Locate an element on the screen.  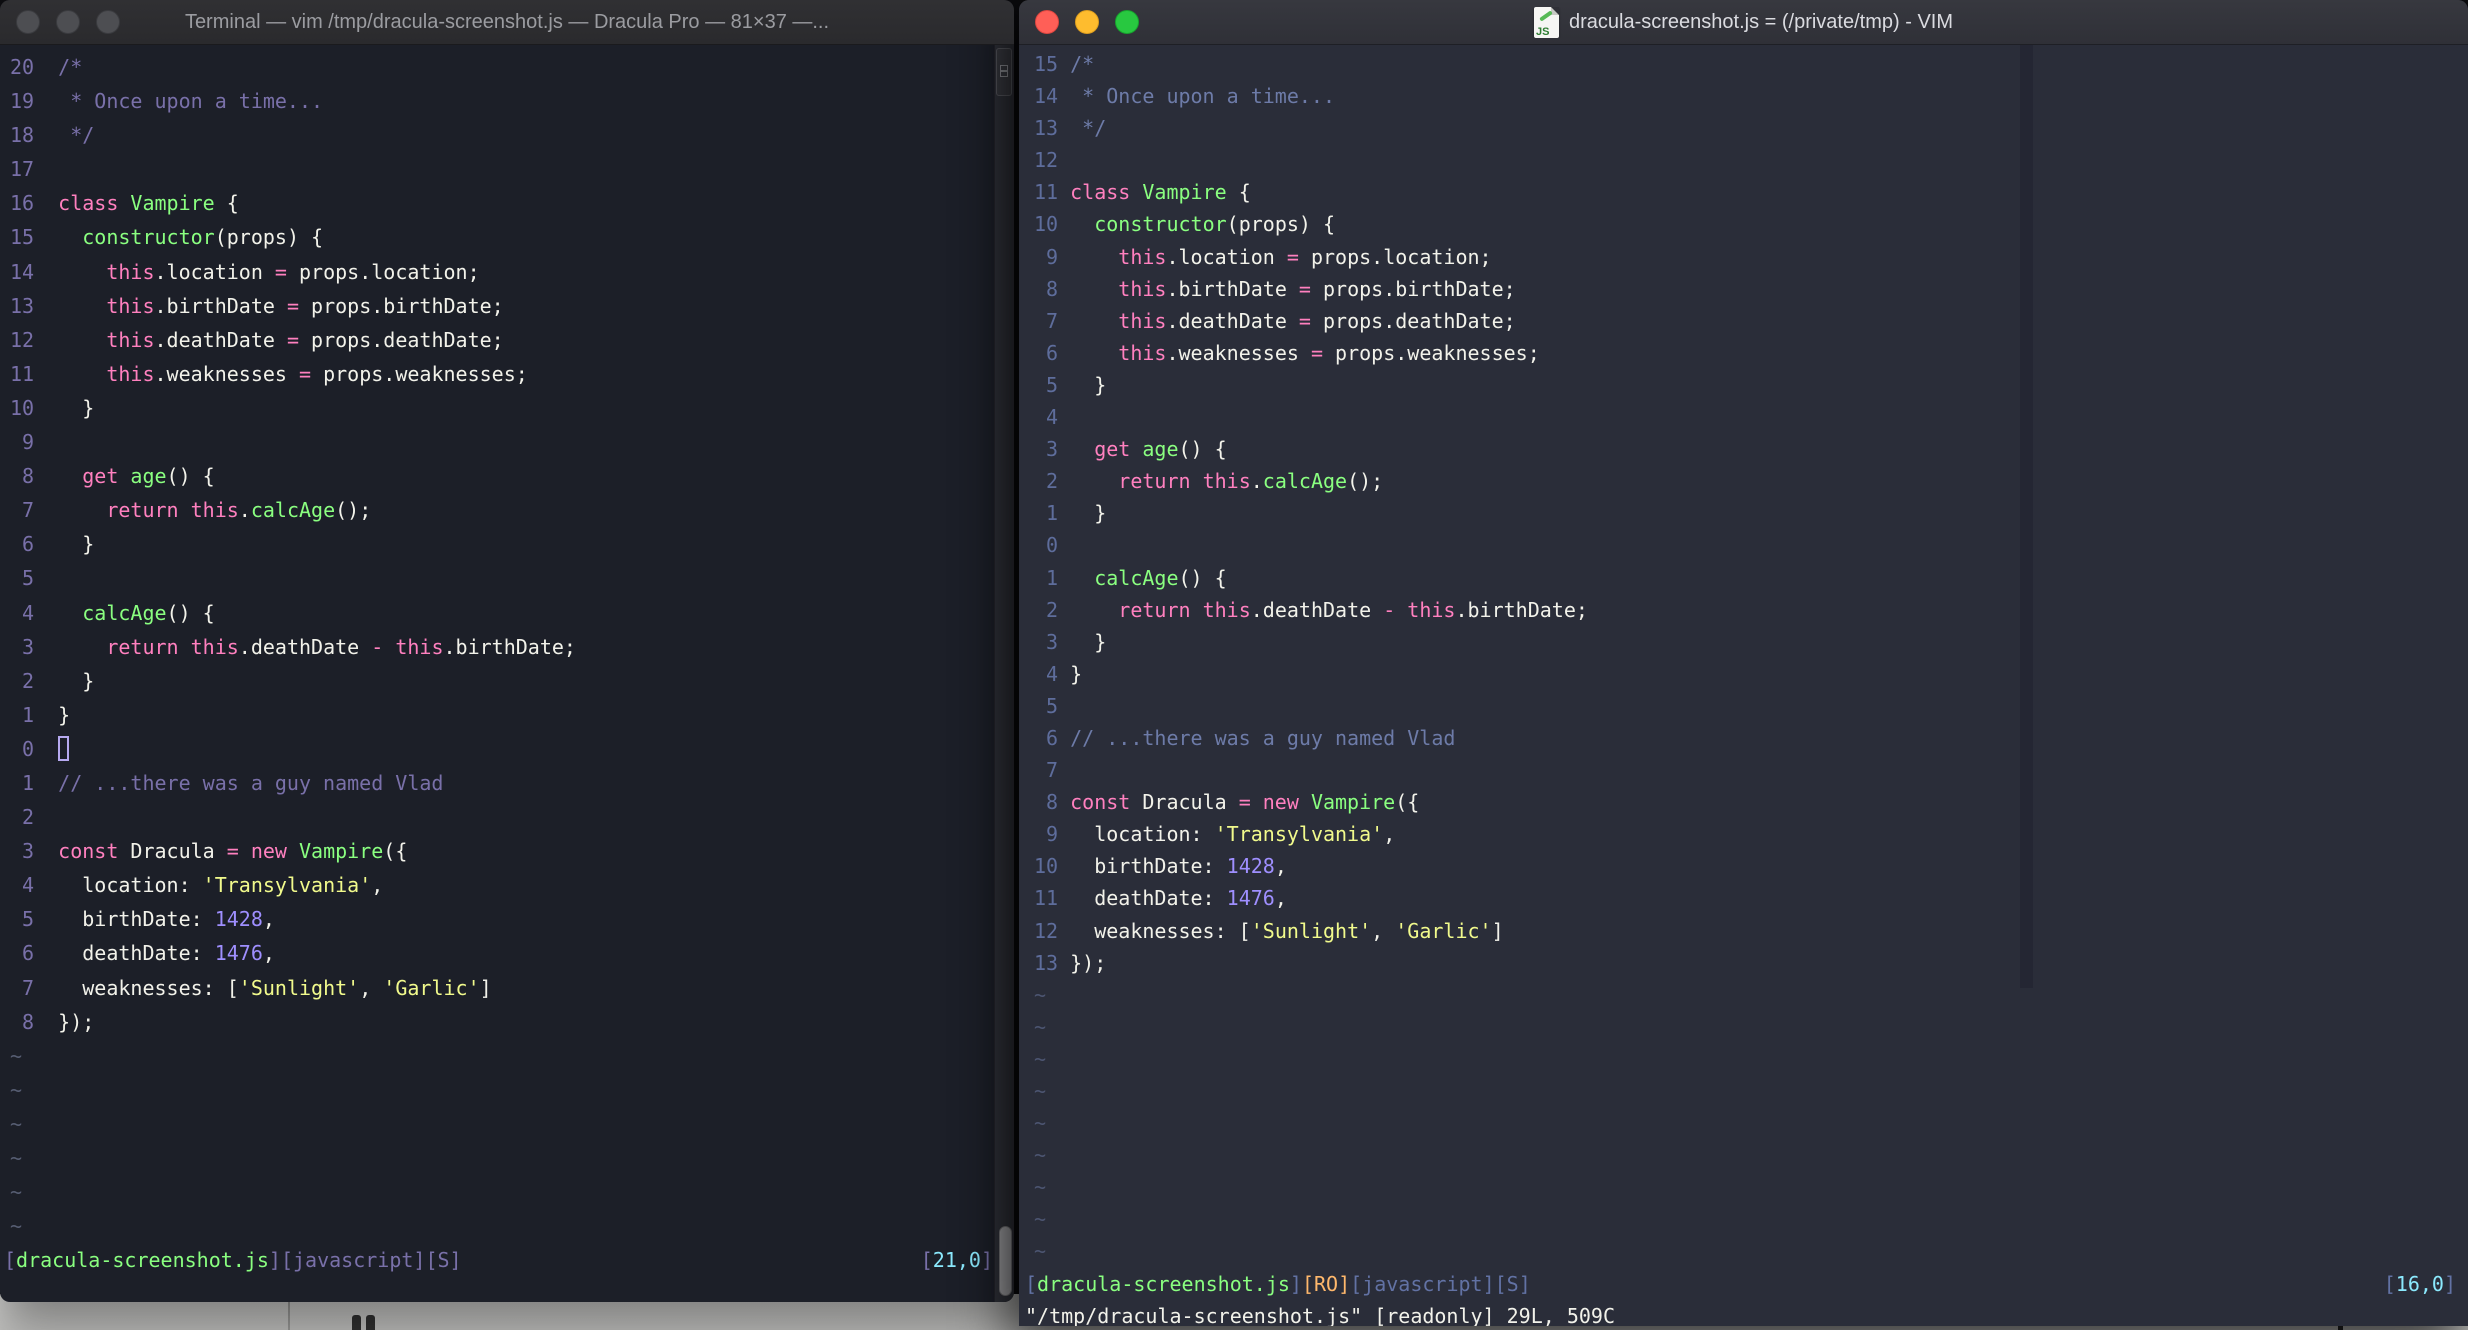
line-number: 15 is located at coordinates (22, 237).